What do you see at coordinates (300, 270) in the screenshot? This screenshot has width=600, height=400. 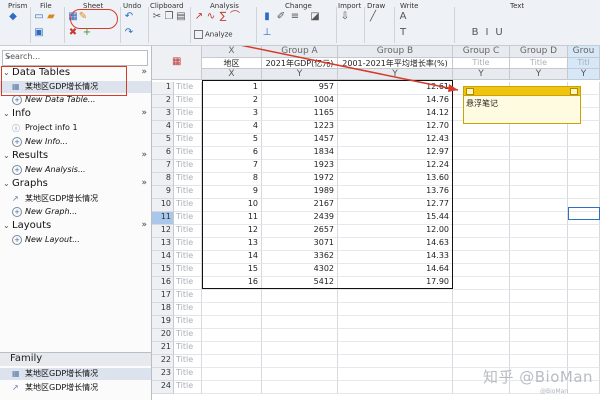 I see `cell-group-a: 4302` at bounding box center [300, 270].